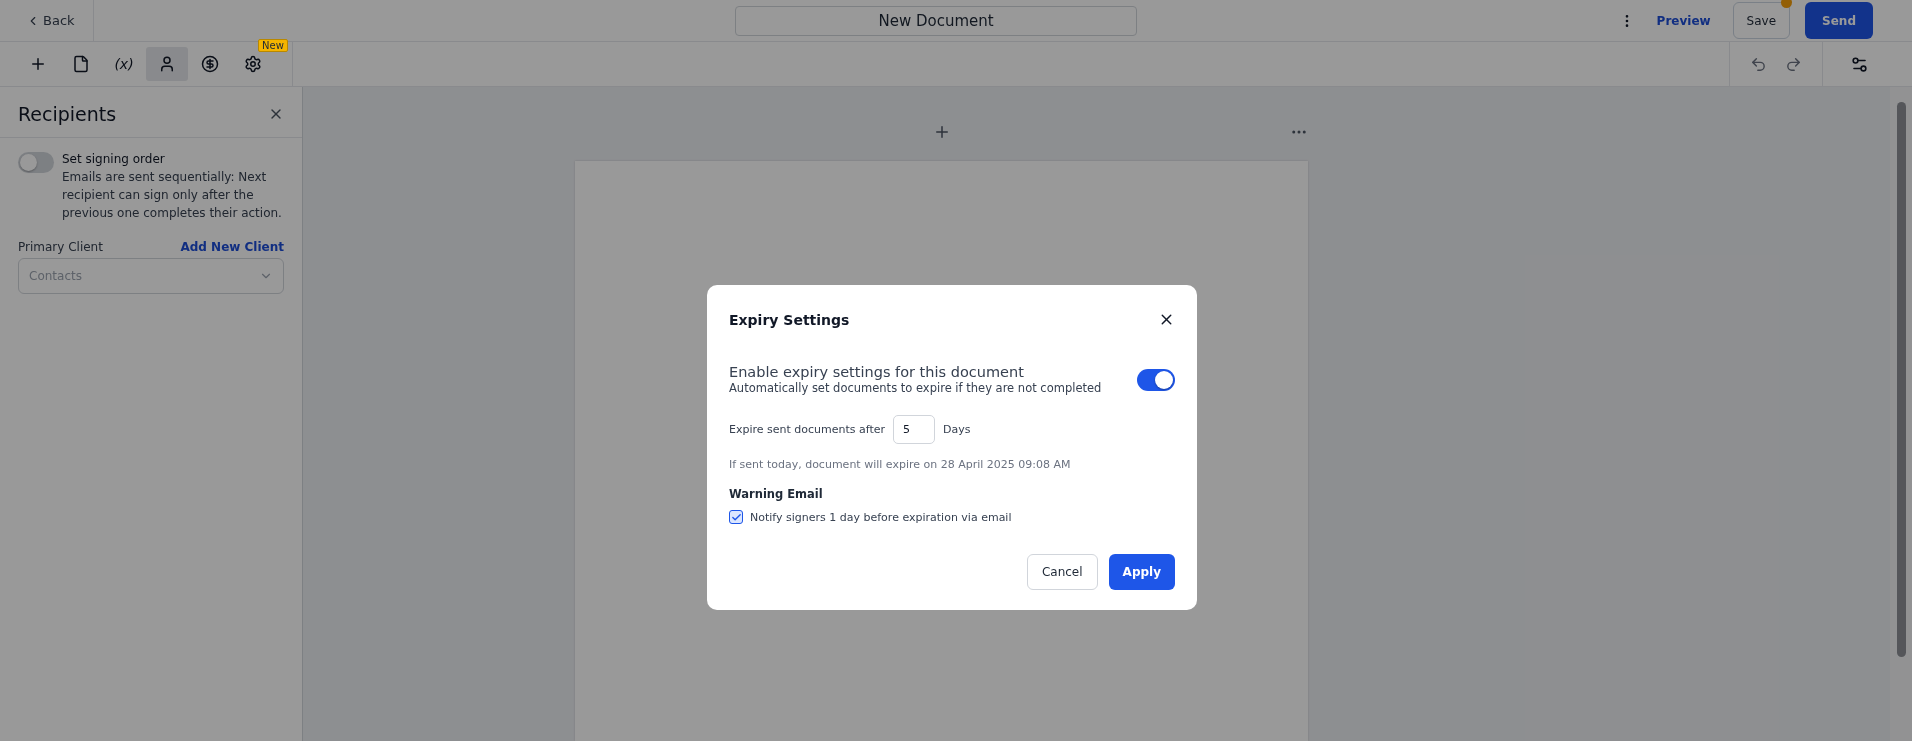 This screenshot has width=1912, height=741. Describe the element at coordinates (936, 20) in the screenshot. I see `document-title-field: New Document` at that location.